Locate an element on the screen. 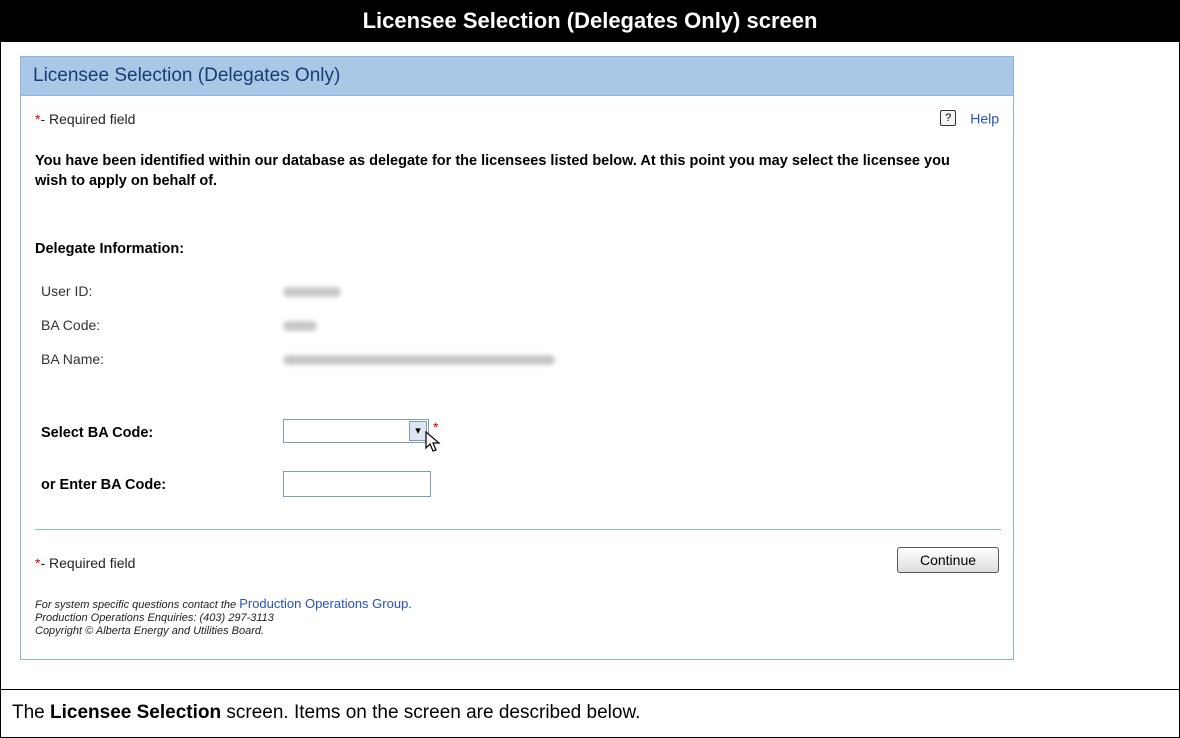 Image resolution: width=1180 pixels, height=738 pixels. delegate-information-heading: Delegate Information: is located at coordinates (110, 249).